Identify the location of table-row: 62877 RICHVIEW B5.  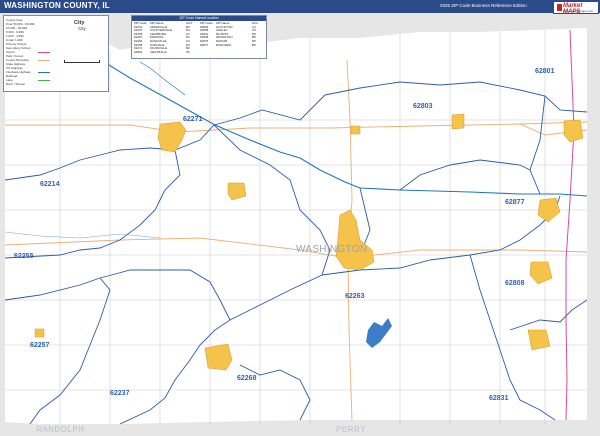
(233, 46).